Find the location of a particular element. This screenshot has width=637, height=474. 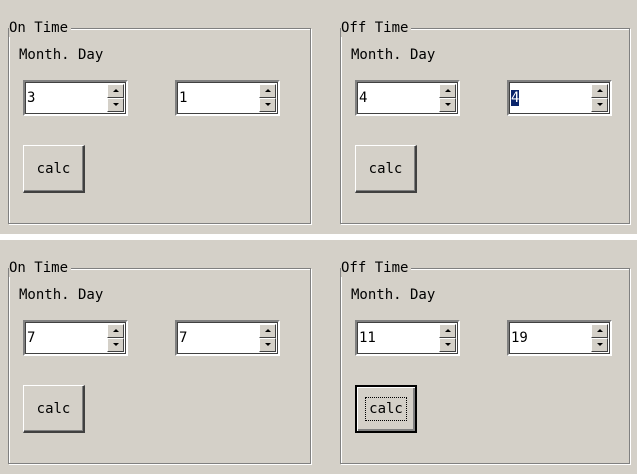

off-day-spinner: 4 is located at coordinates (559, 98).